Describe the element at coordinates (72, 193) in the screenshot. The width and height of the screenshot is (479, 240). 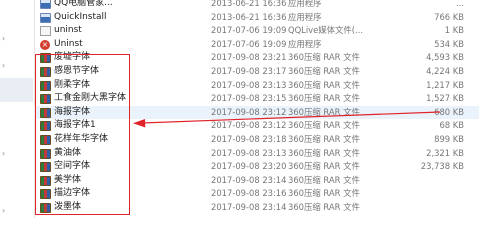
I see `file-name: 描边字体` at that location.